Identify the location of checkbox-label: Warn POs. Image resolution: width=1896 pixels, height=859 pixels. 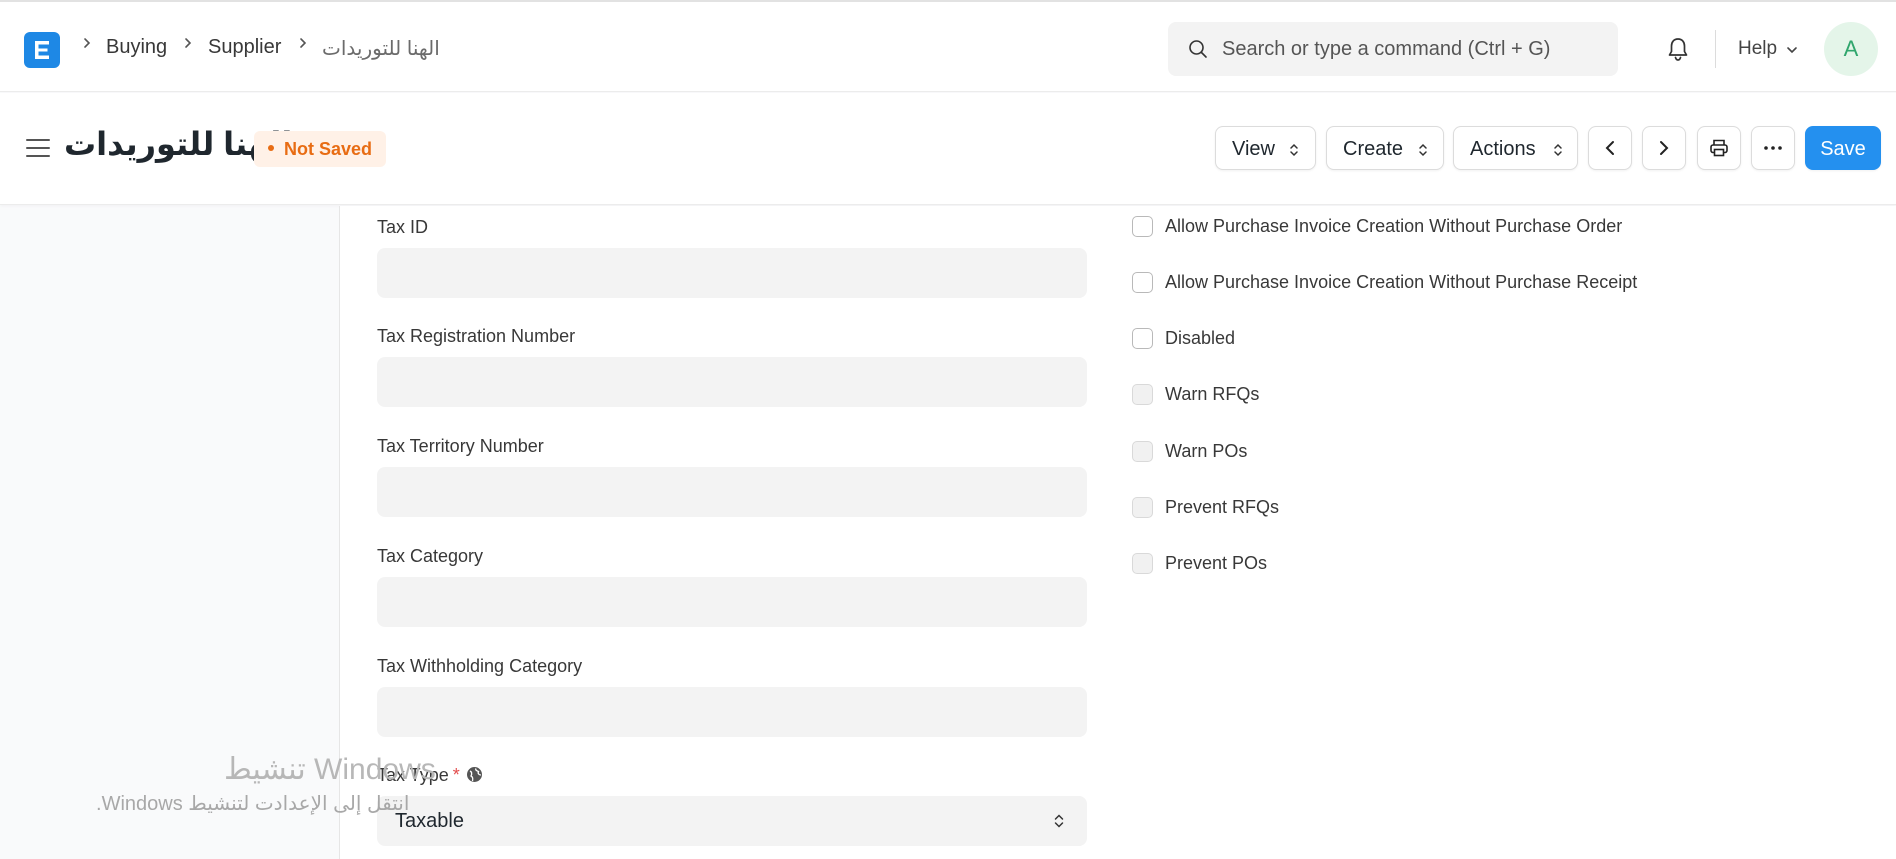
(1206, 451).